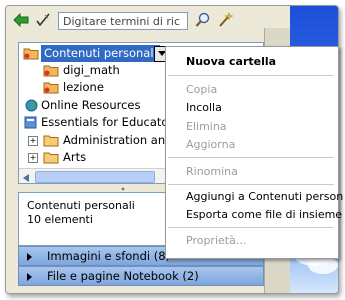 Image resolution: width=345 pixels, height=300 pixels. Describe the element at coordinates (231, 61) in the screenshot. I see `menu-item-nuova-cartella: Nuova cartella` at that location.